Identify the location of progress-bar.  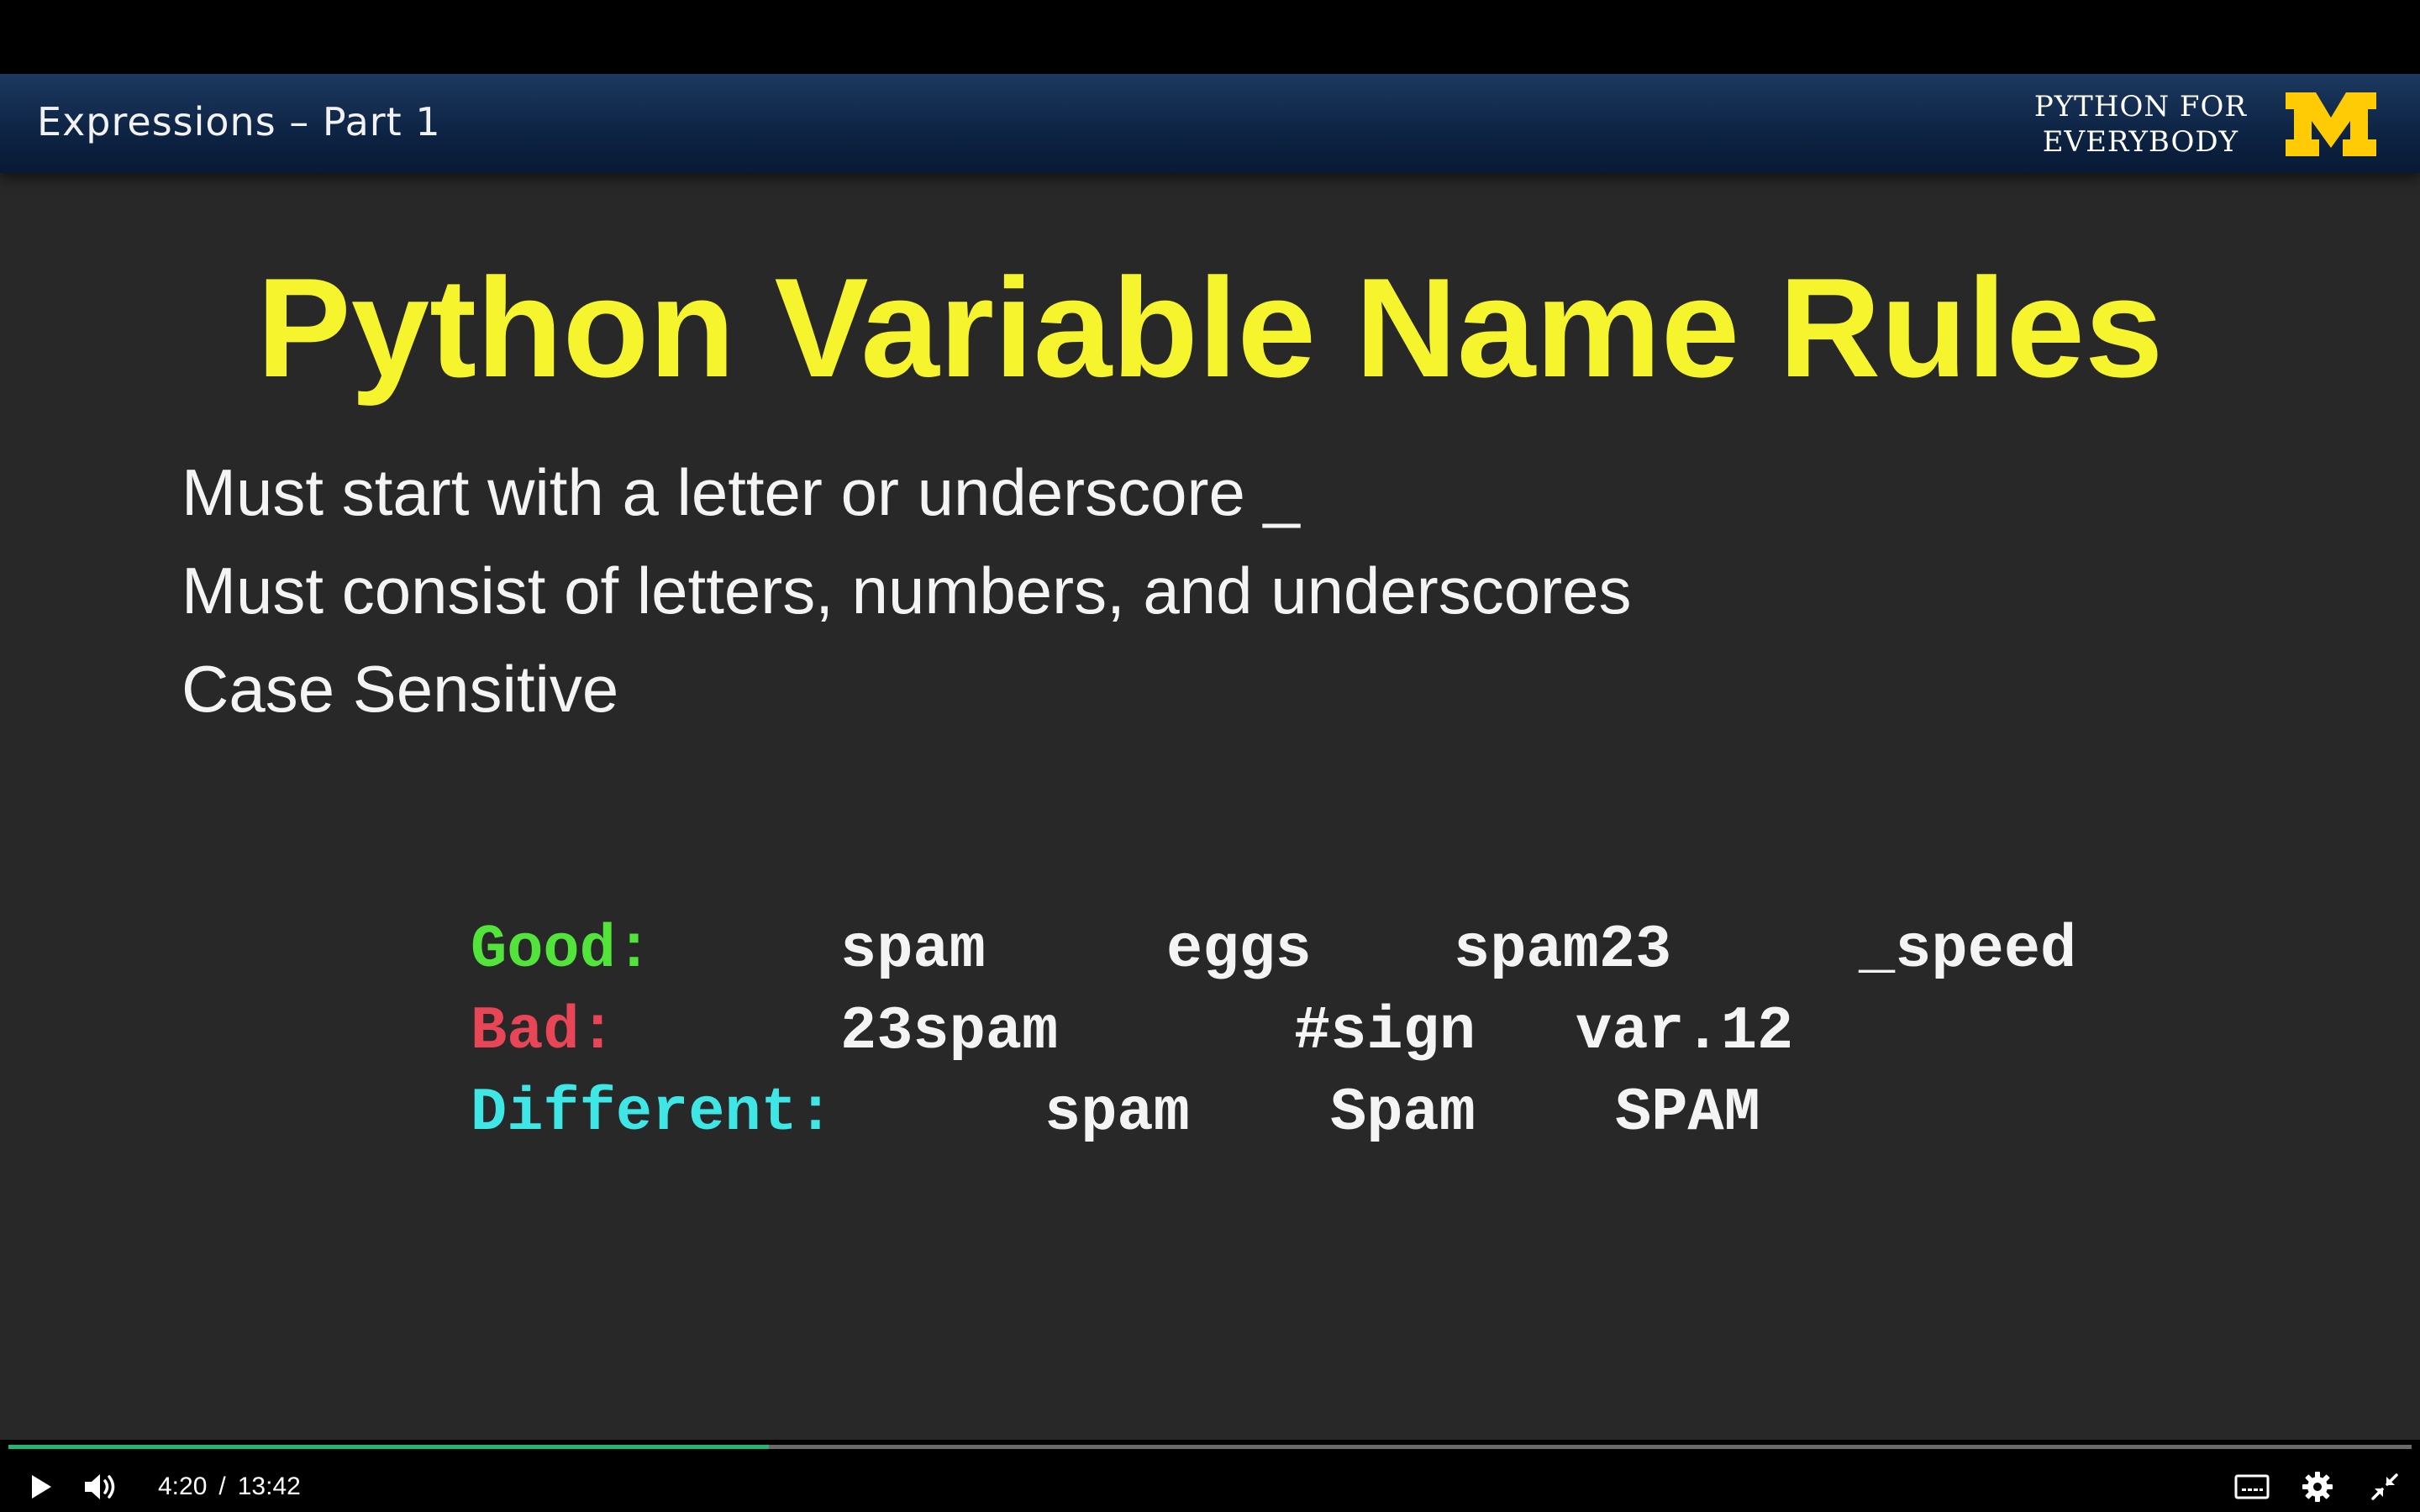
(1210, 1447).